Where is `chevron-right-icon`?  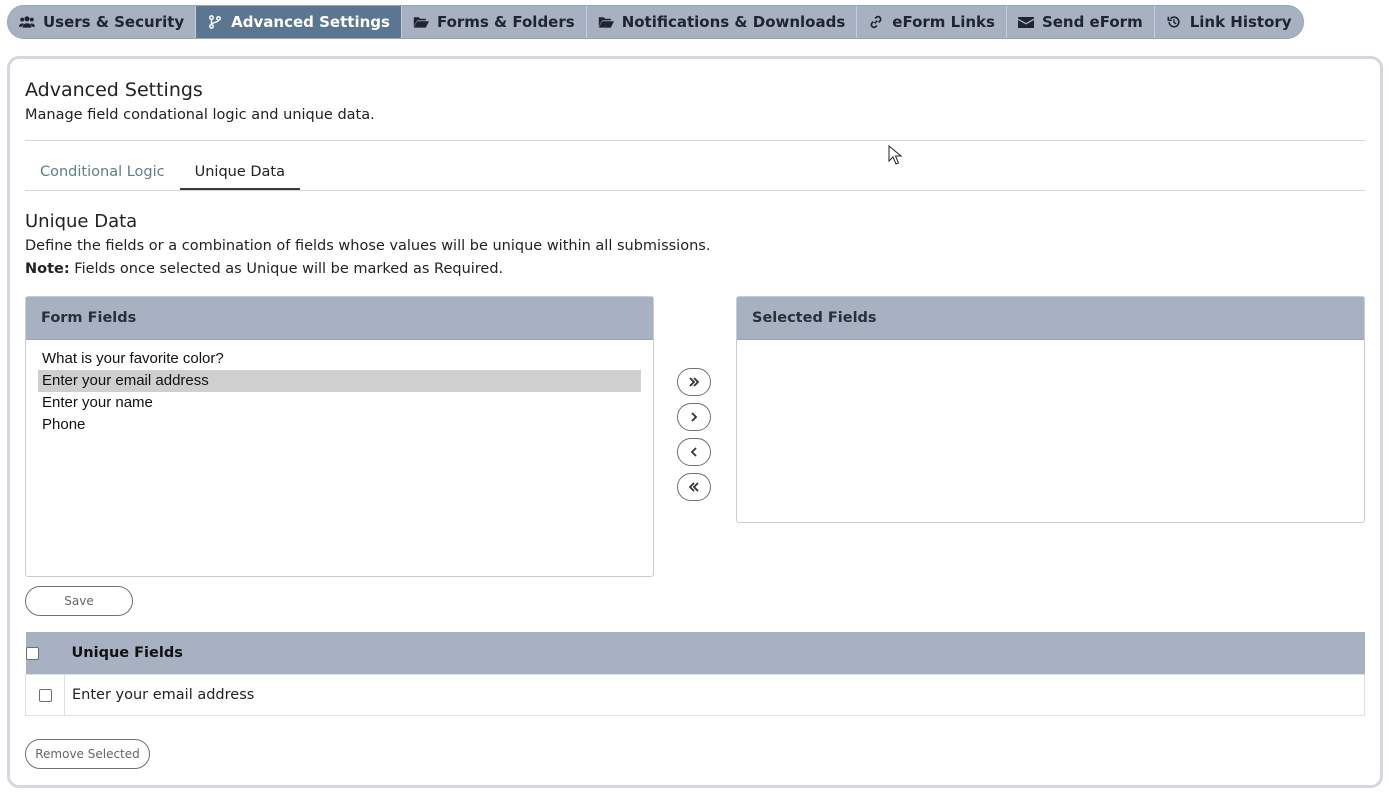 chevron-right-icon is located at coordinates (694, 417).